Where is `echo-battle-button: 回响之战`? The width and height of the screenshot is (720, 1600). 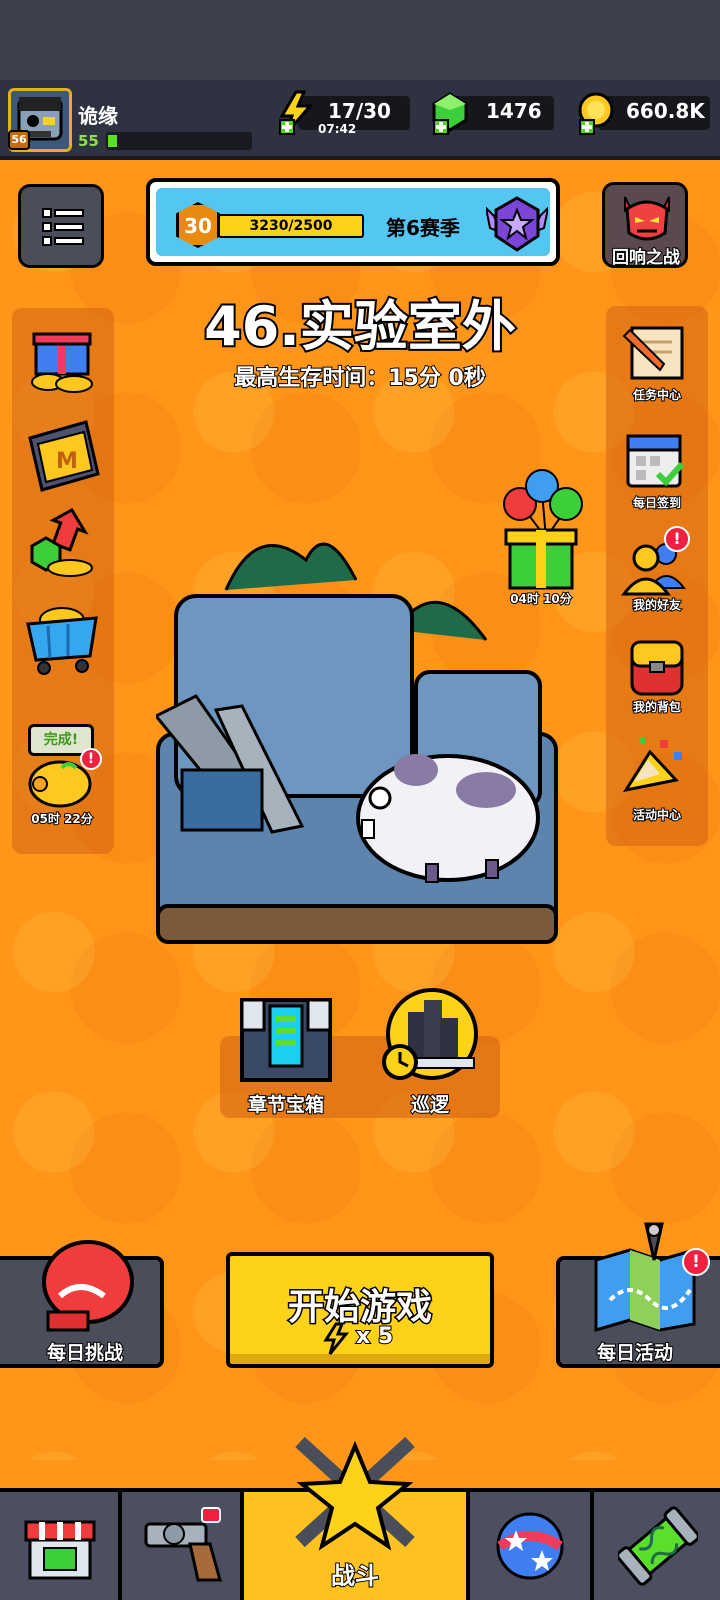
echo-battle-button: 回响之战 is located at coordinates (645, 225).